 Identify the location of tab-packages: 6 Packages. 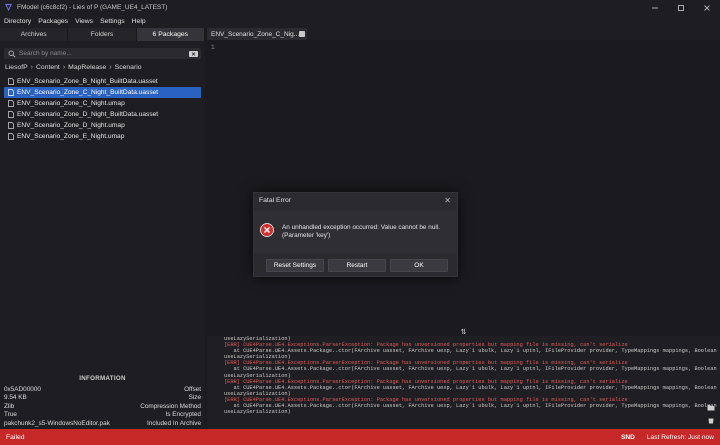
(170, 34).